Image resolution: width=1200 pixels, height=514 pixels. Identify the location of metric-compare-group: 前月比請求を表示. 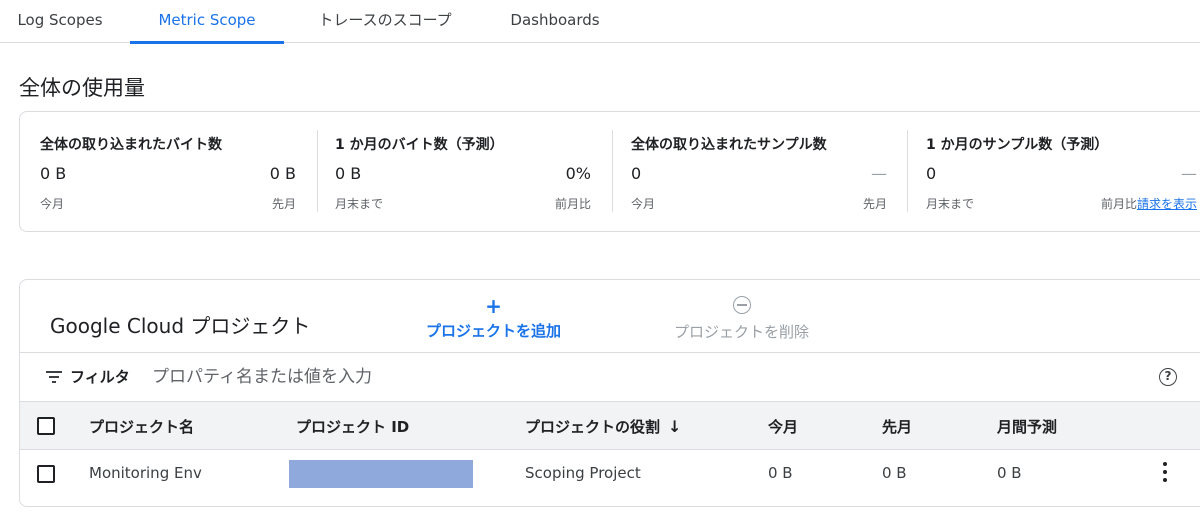
(1149, 203).